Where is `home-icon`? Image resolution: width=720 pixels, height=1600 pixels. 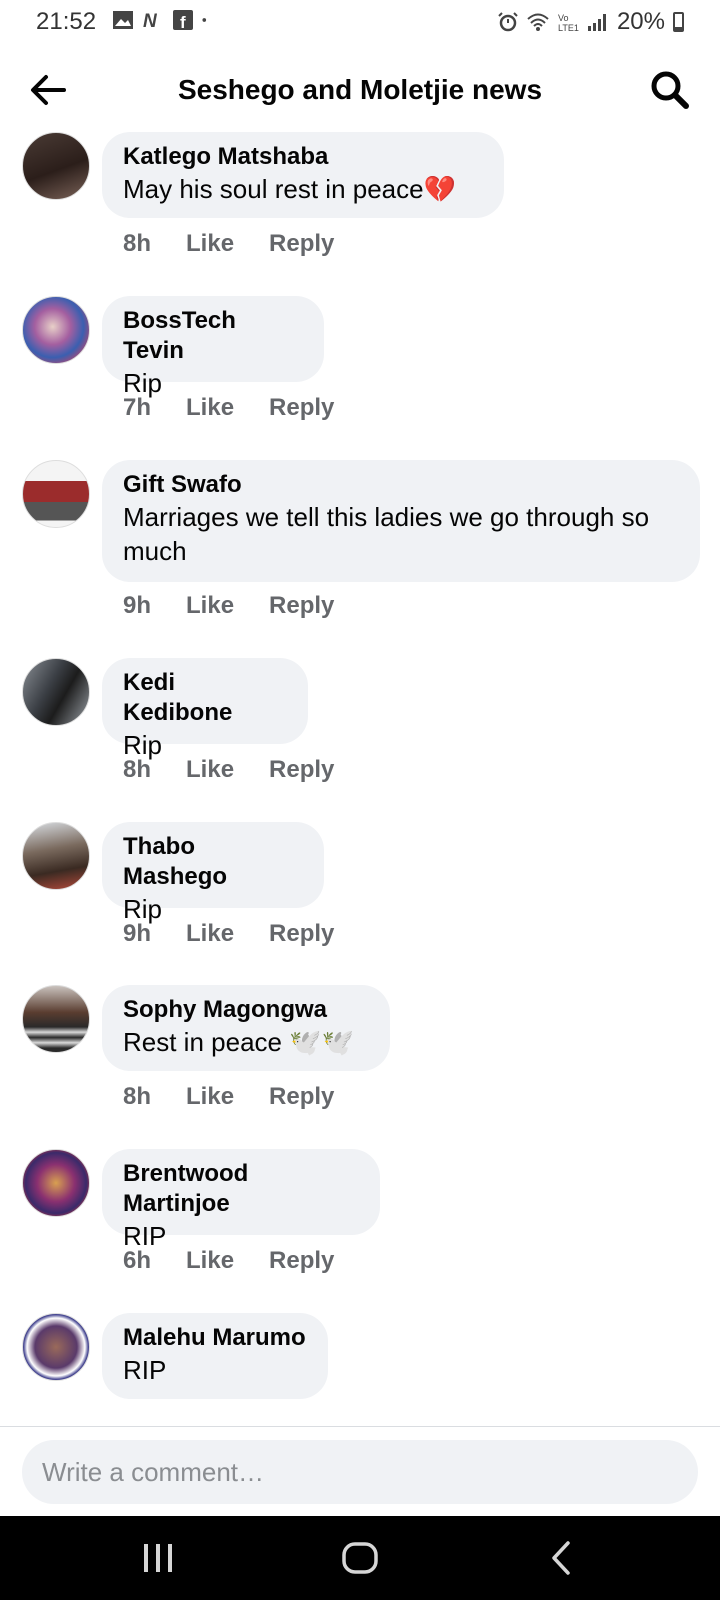 home-icon is located at coordinates (360, 1558).